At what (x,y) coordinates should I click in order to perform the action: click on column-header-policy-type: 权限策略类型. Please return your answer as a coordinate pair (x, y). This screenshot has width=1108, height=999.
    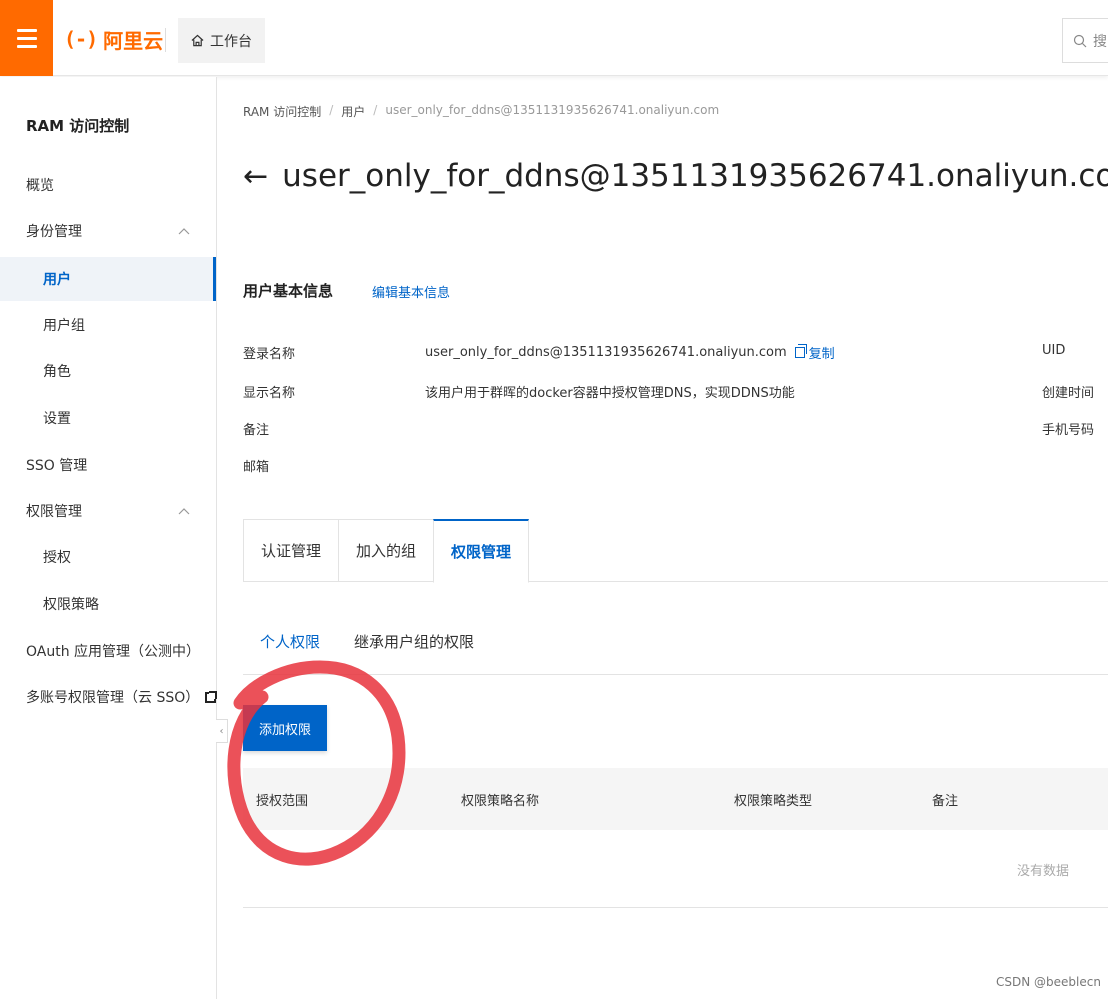
    Looking at the image, I should click on (773, 801).